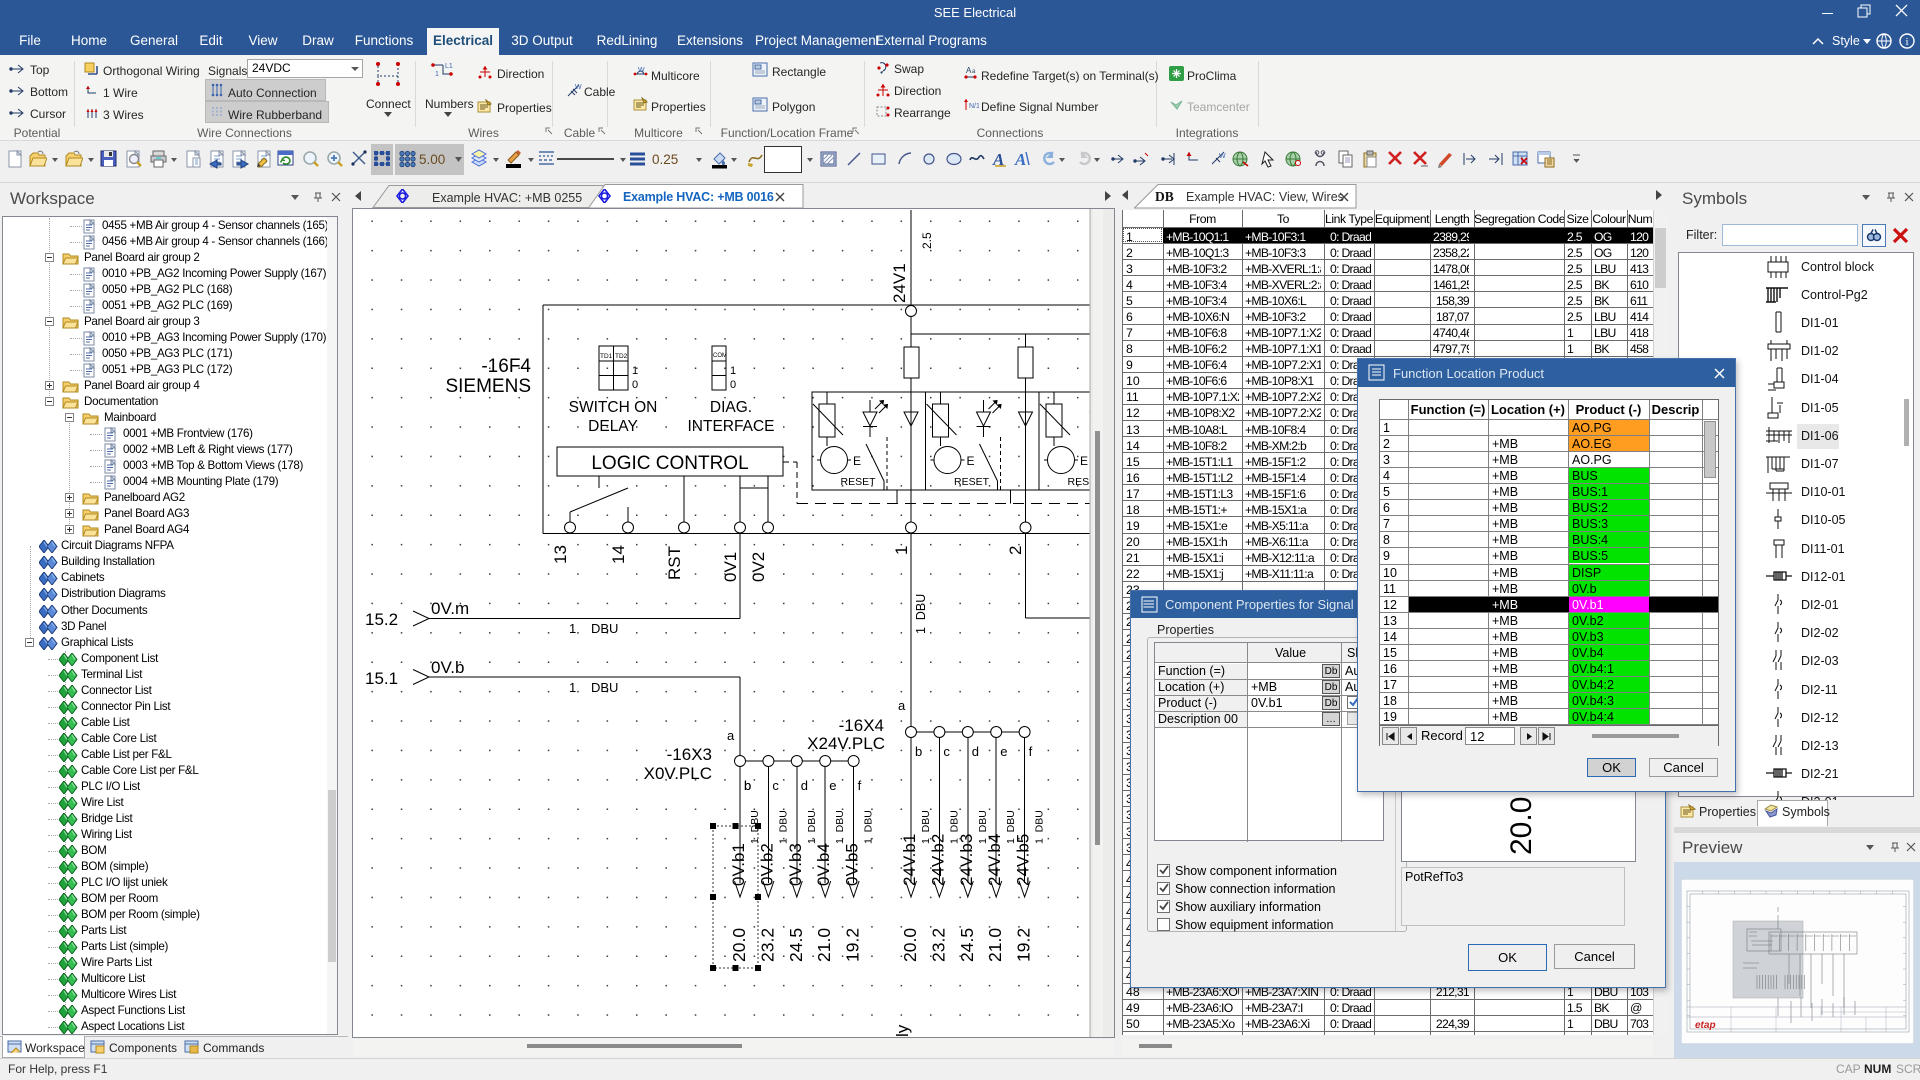  I want to click on svg-text: 2.5, so click(927, 240).